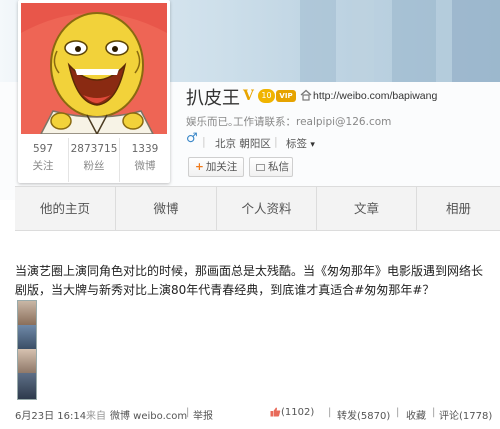 The image size is (500, 429). I want to click on profile-location: 北京 朝阳区, so click(243, 143).